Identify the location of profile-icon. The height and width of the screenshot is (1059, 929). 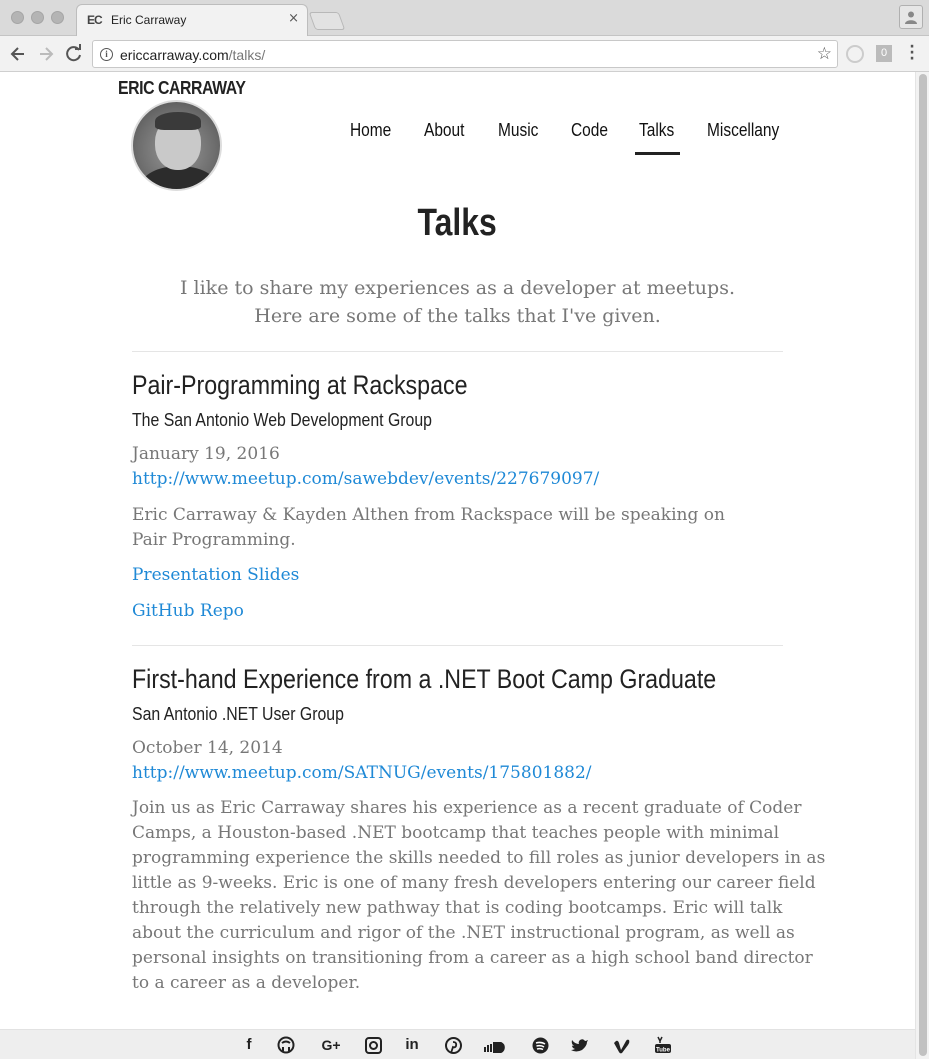
(911, 17).